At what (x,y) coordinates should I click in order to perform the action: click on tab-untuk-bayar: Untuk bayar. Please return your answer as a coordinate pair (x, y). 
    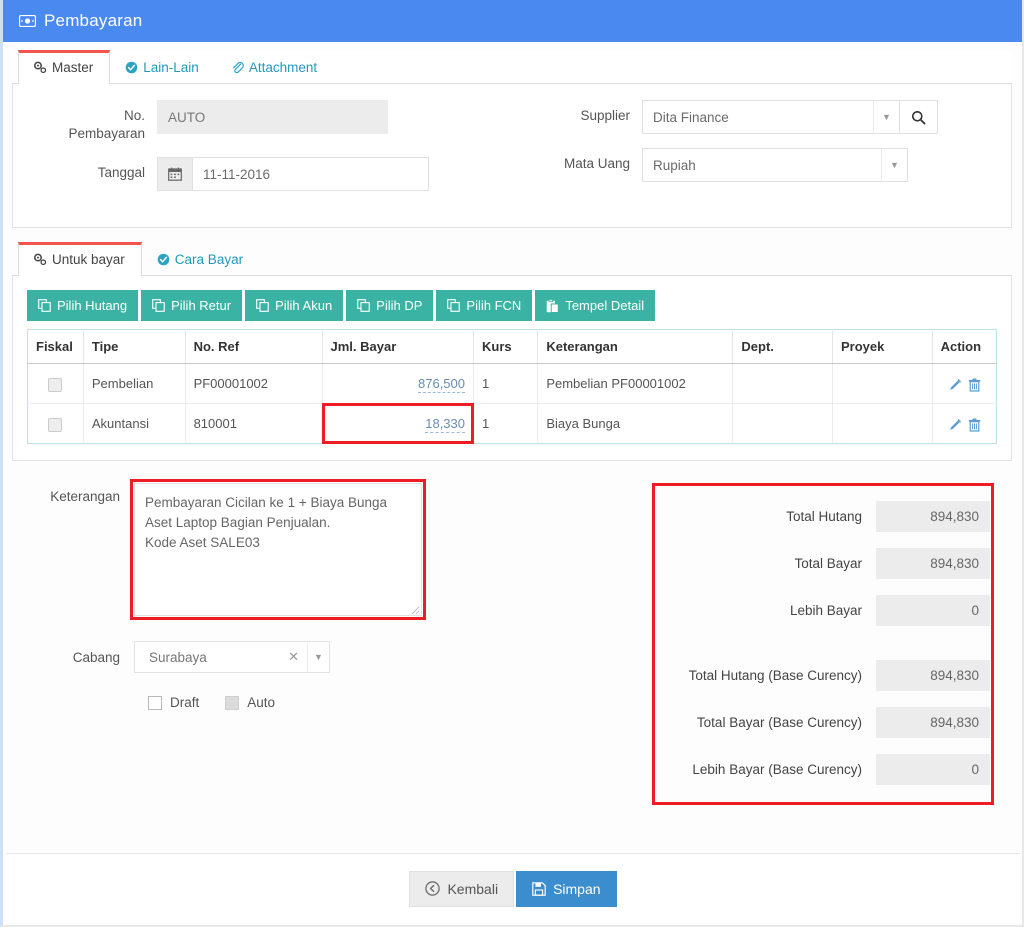
    Looking at the image, I should click on (80, 259).